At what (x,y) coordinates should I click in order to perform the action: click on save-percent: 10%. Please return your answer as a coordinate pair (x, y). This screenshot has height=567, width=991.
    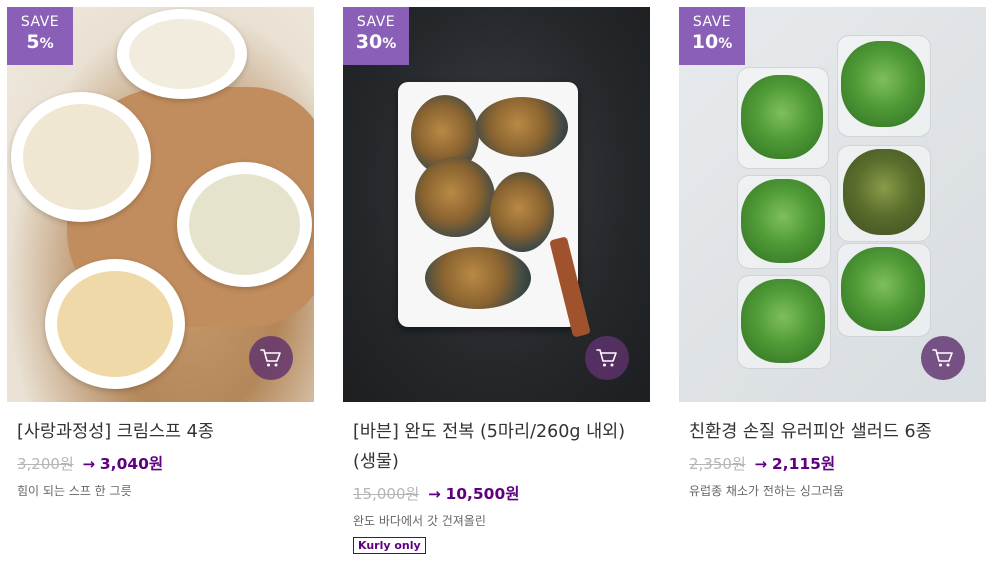
    Looking at the image, I should click on (712, 42).